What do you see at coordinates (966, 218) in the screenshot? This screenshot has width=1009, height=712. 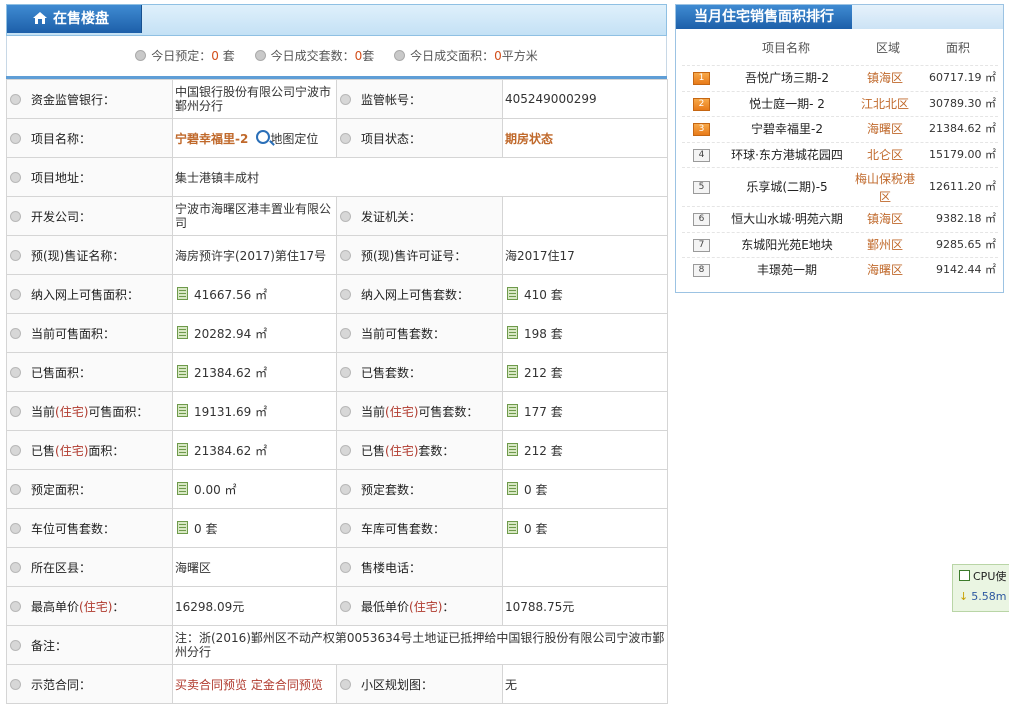 I see `ranking-area: 9382.18 ㎡` at bounding box center [966, 218].